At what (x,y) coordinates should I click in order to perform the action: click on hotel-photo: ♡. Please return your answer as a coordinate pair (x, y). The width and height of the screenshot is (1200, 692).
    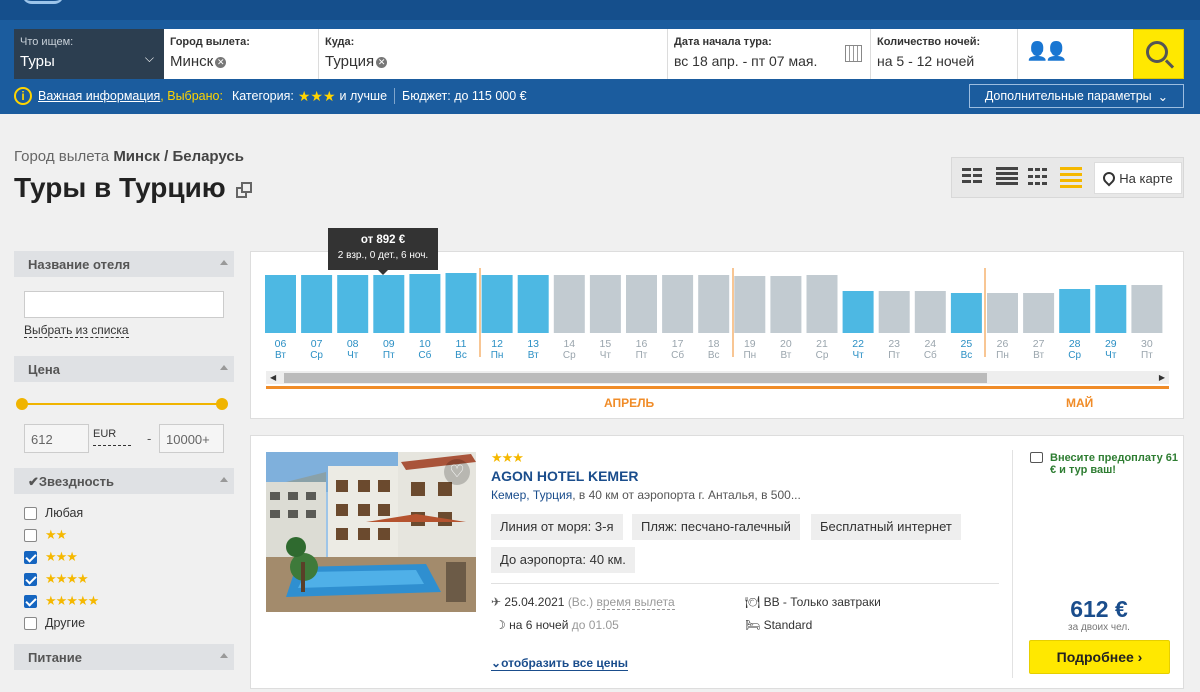
    Looking at the image, I should click on (371, 532).